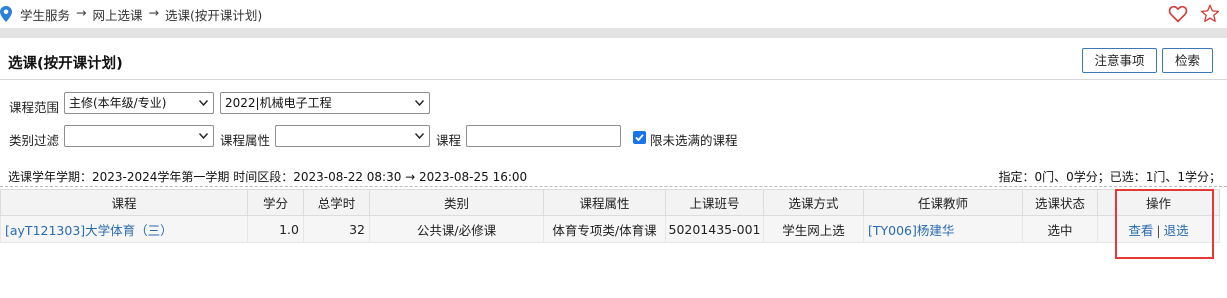 The height and width of the screenshot is (298, 1227). I want to click on notice-button: 注意事项, so click(1119, 60).